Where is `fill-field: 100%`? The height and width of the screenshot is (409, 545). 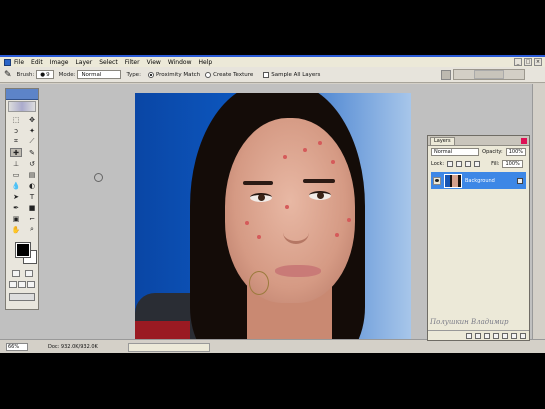
fill-field: 100% is located at coordinates (512, 164).